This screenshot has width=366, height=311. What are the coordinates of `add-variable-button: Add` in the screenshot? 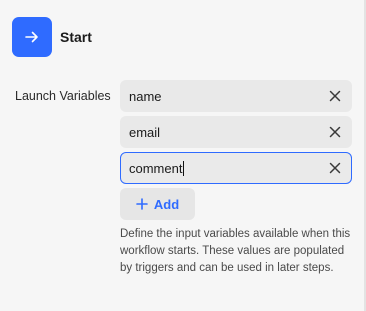 It's located at (157, 204).